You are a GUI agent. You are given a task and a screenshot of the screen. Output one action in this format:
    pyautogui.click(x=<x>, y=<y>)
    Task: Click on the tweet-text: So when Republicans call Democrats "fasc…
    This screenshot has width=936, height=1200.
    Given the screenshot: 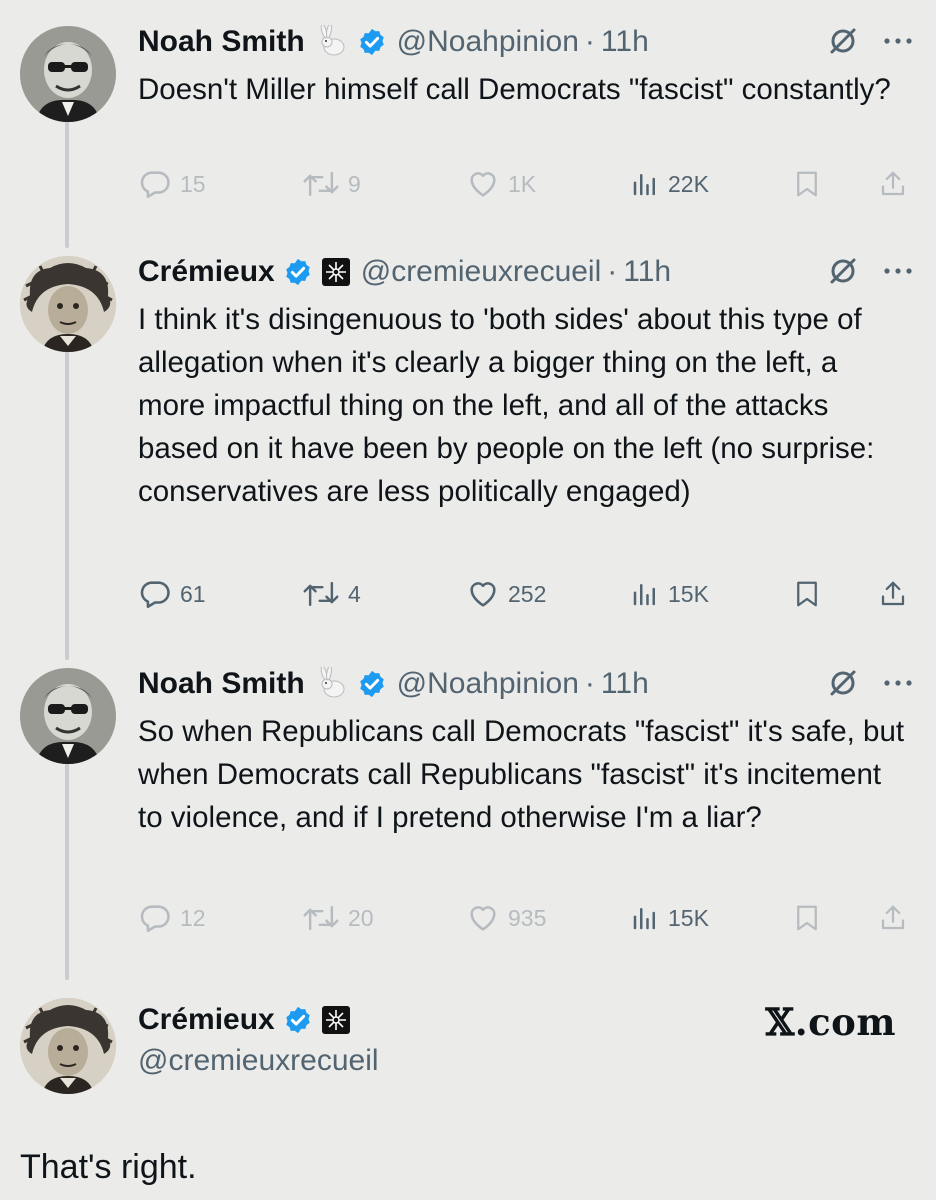 What is the action you would take?
    pyautogui.click(x=521, y=774)
    